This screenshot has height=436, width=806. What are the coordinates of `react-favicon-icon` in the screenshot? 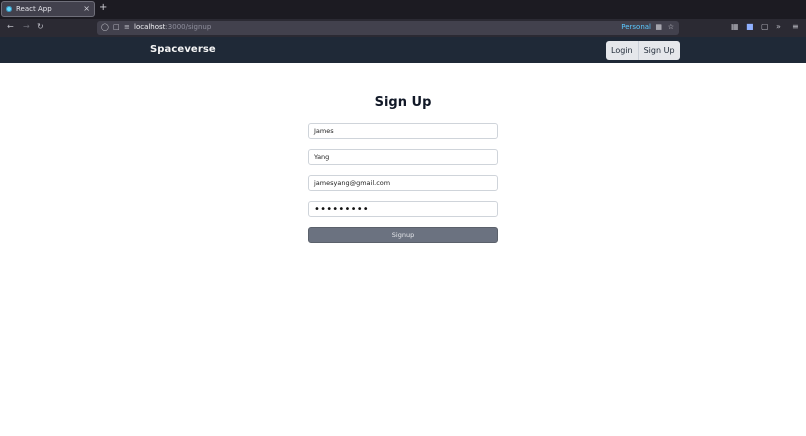 It's located at (9, 9).